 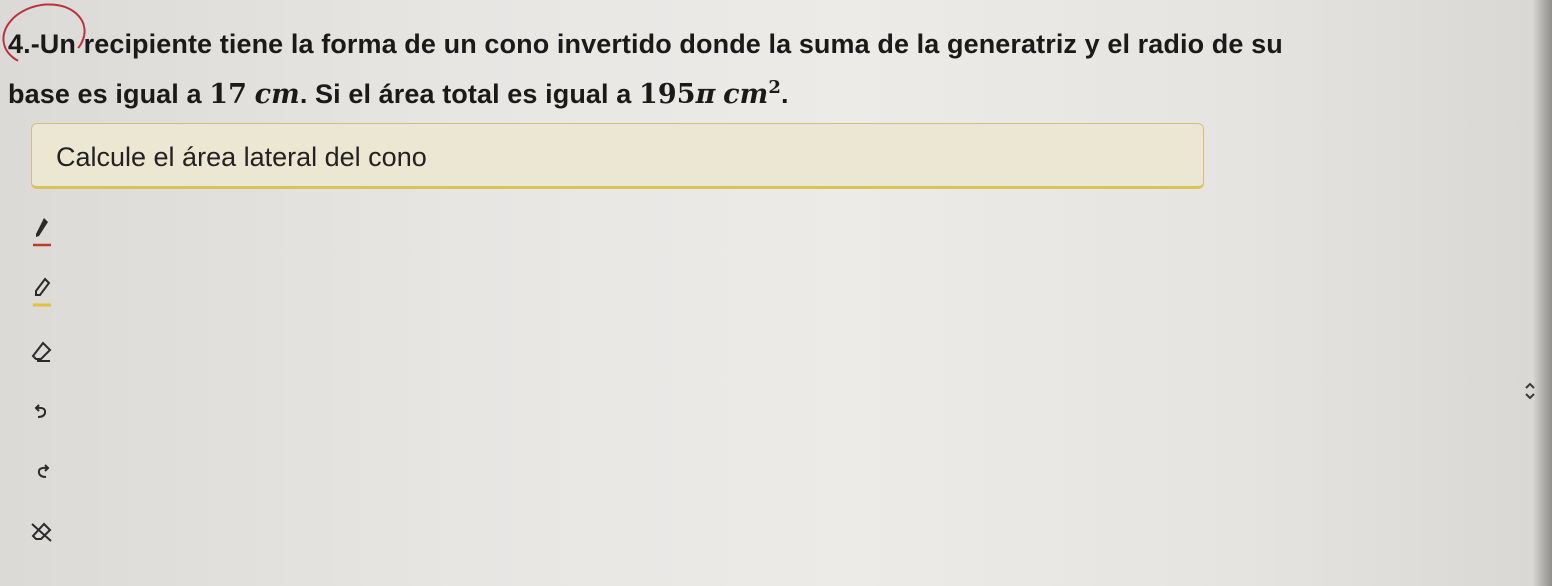 I want to click on undo-icon, so click(x=40, y=411).